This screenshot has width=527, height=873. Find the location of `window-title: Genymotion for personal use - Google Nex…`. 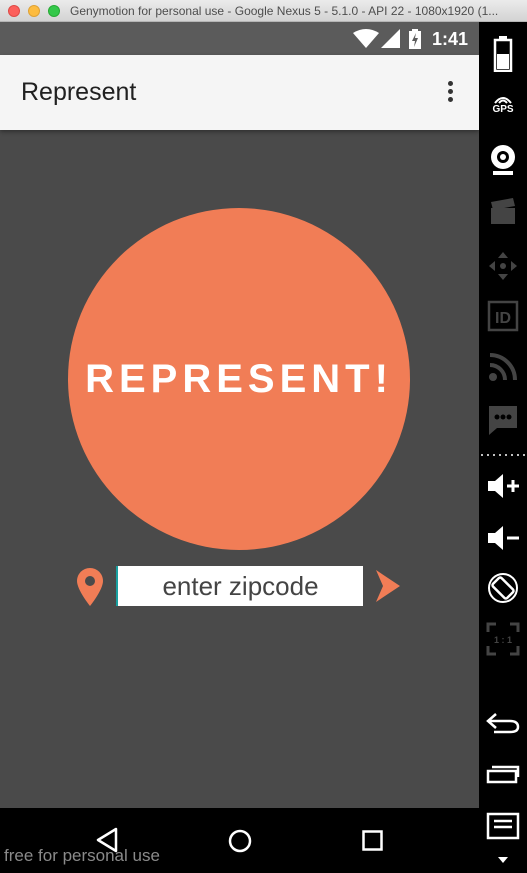

window-title: Genymotion for personal use - Google Nex… is located at coordinates (284, 11).